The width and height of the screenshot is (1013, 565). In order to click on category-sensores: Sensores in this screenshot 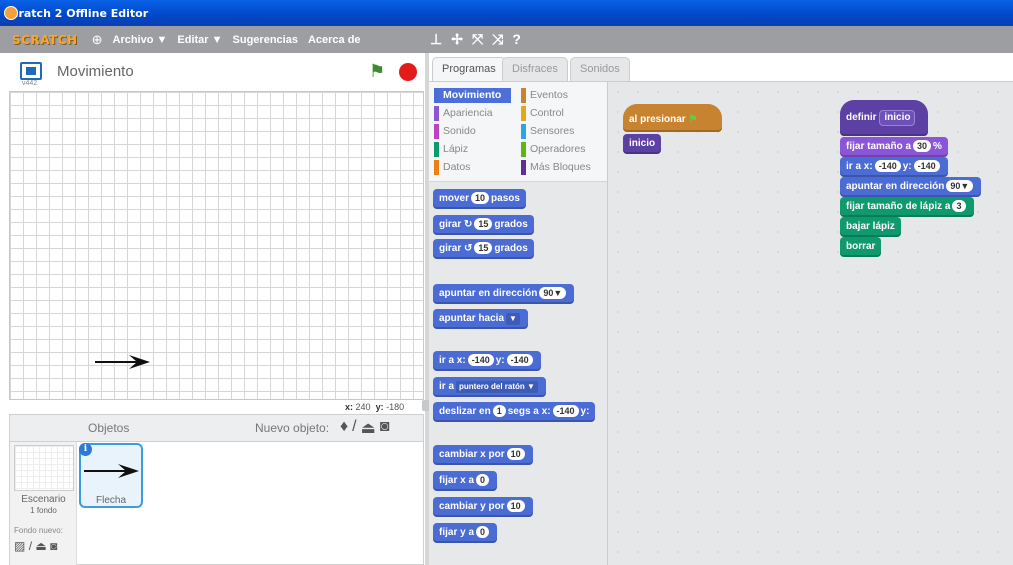, I will do `click(547, 131)`.